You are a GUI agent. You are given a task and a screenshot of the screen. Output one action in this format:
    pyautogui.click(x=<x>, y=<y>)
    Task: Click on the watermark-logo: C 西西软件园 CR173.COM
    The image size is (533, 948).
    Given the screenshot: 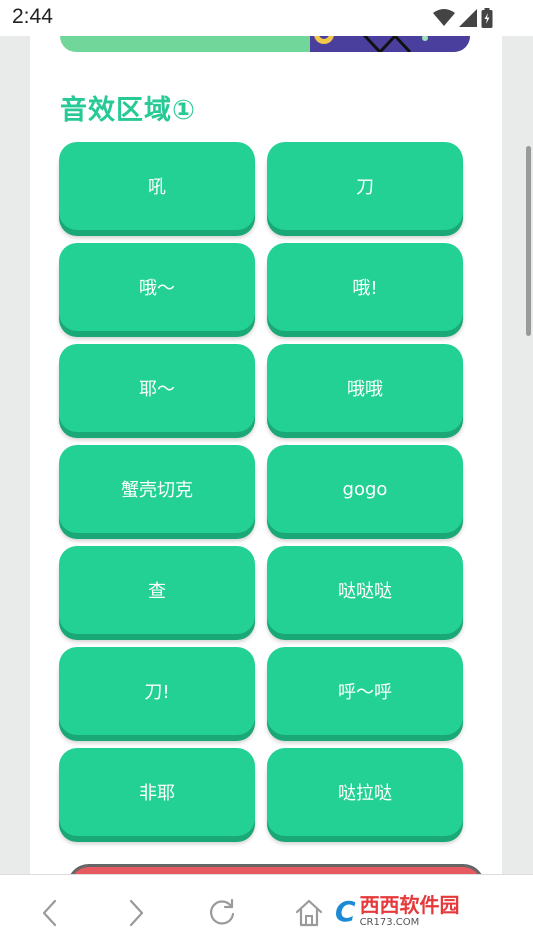 What is the action you would take?
    pyautogui.click(x=425, y=911)
    